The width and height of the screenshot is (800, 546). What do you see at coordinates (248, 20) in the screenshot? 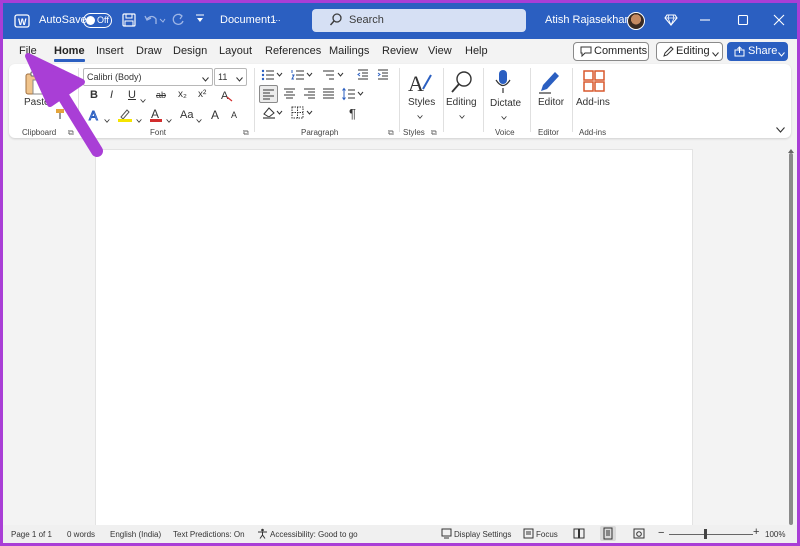
I see `document-title: Document1` at bounding box center [248, 20].